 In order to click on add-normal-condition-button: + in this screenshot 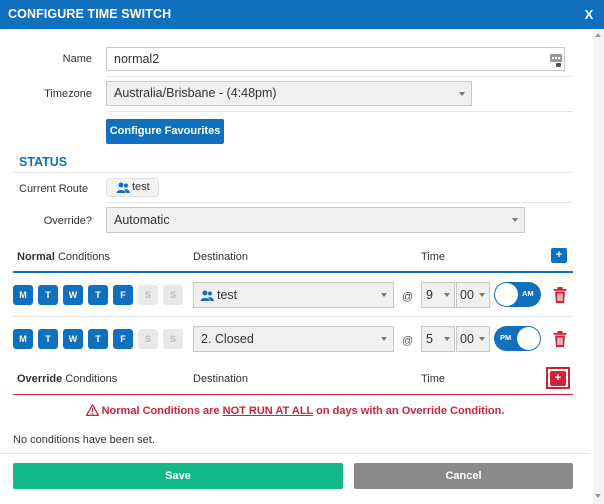, I will do `click(559, 255)`.